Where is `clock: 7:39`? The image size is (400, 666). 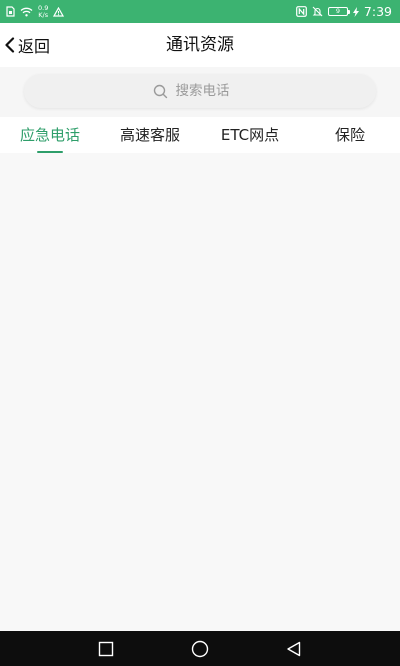 clock: 7:39 is located at coordinates (377, 11).